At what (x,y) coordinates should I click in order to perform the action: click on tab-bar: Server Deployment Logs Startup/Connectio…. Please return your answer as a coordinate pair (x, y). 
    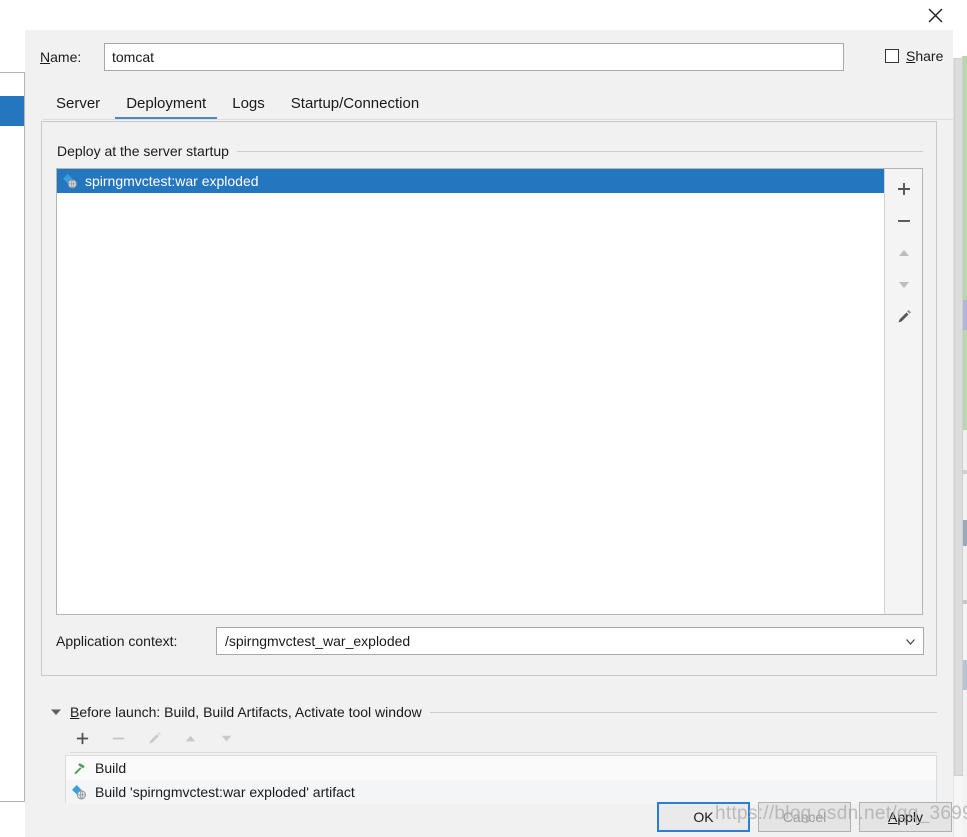
    Looking at the image, I should click on (498, 103).